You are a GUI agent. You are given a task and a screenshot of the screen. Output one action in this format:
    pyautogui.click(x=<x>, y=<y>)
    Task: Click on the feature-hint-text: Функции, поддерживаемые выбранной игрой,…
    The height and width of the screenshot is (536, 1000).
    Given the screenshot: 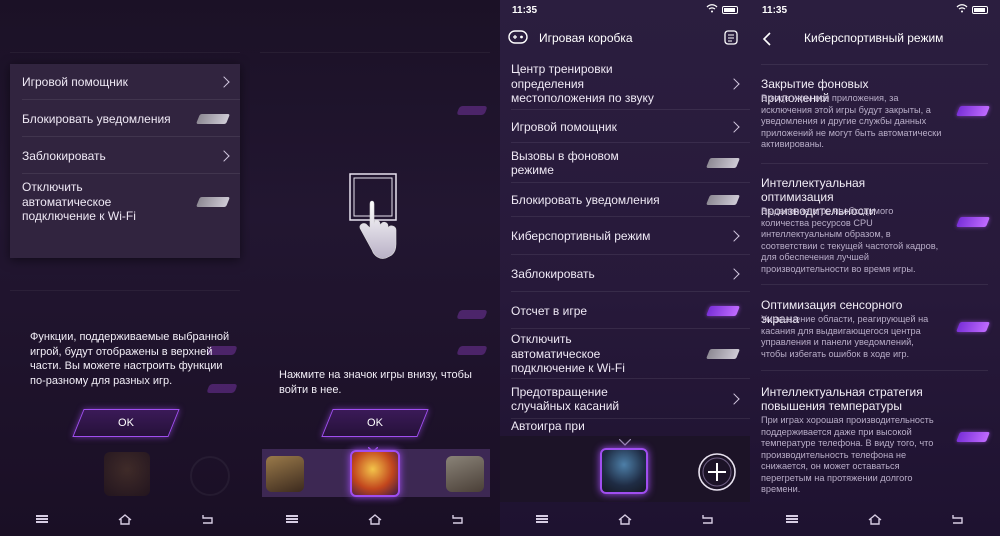 What is the action you would take?
    pyautogui.click(x=130, y=359)
    